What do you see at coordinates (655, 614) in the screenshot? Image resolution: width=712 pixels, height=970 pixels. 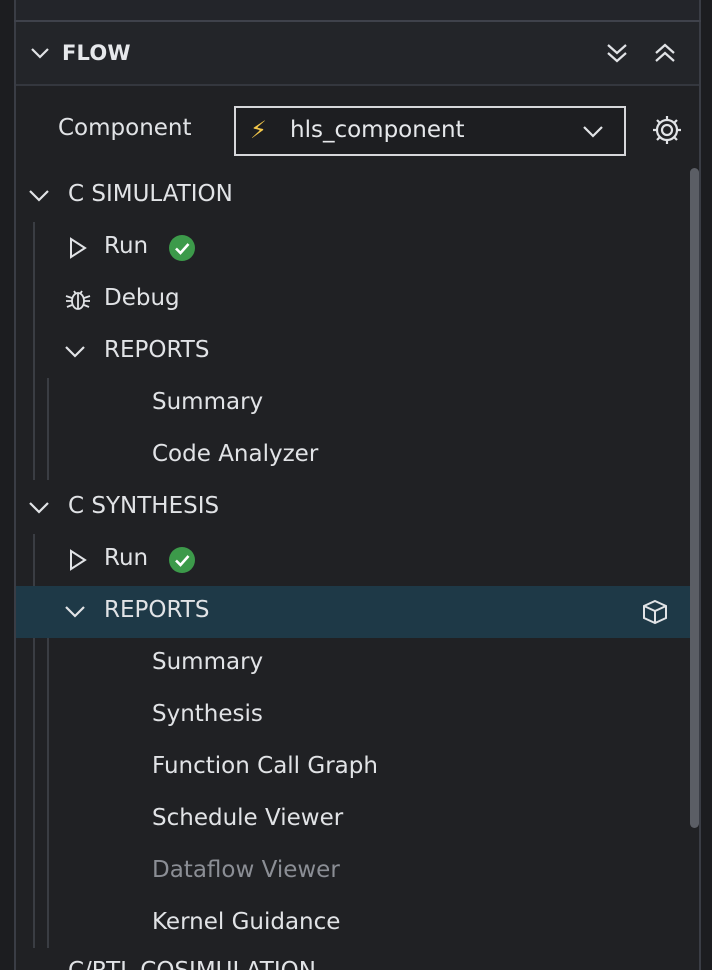 I see `cube-icon` at bounding box center [655, 614].